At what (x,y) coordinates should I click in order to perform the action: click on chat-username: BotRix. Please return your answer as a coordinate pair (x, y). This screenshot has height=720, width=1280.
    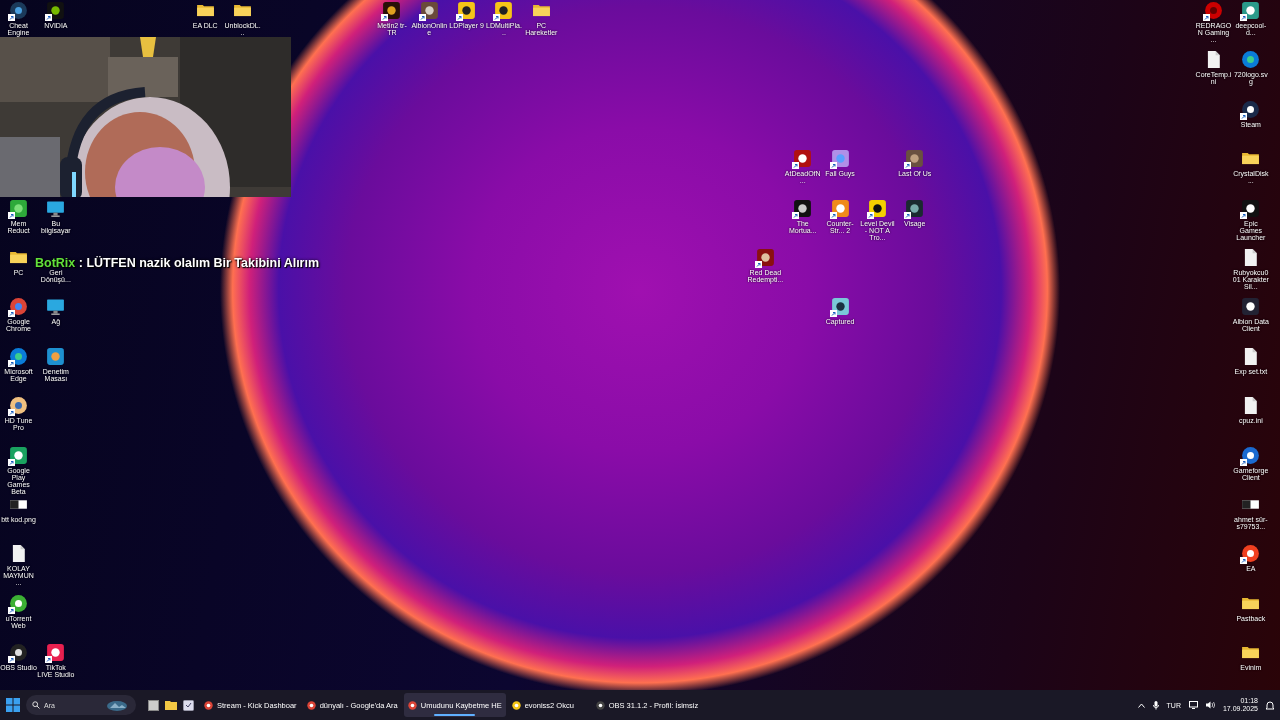
    Looking at the image, I should click on (55, 263).